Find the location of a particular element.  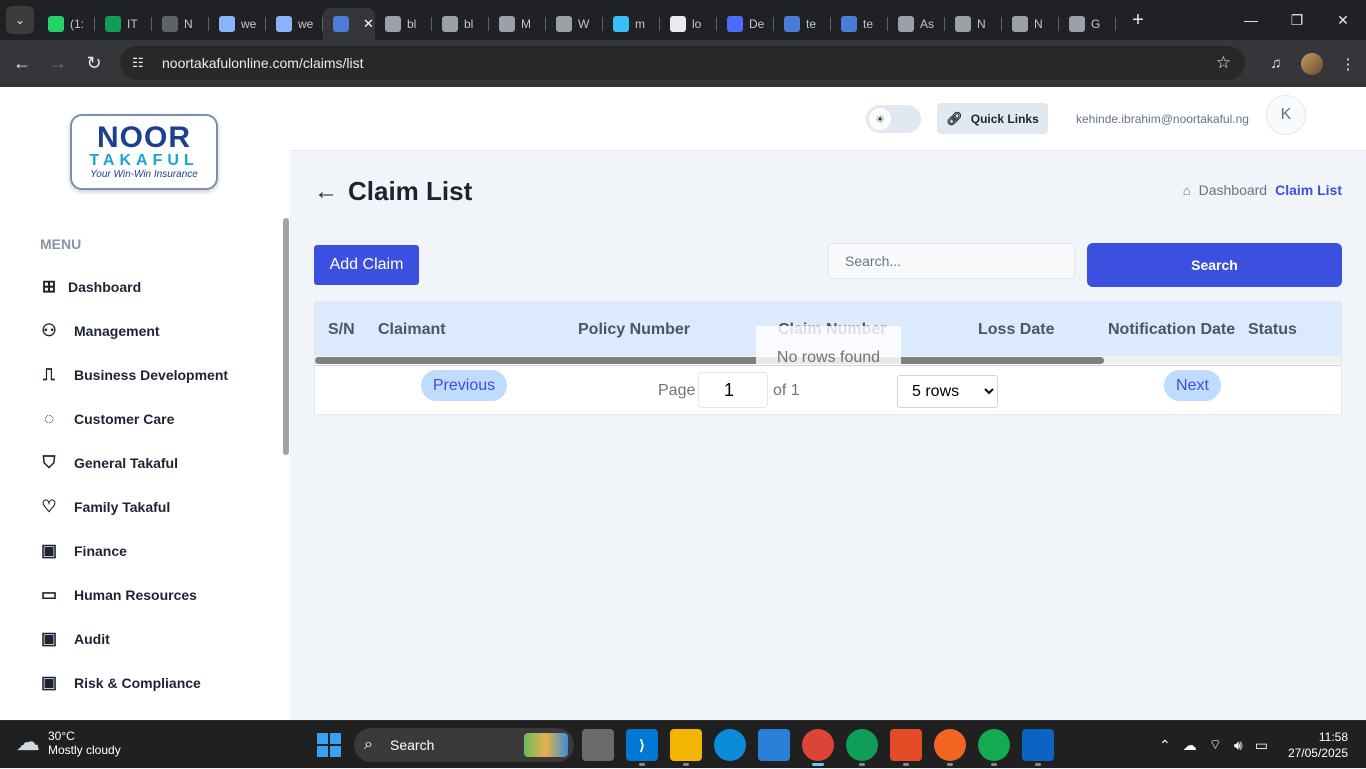

tab-title: we is located at coordinates (306, 24).